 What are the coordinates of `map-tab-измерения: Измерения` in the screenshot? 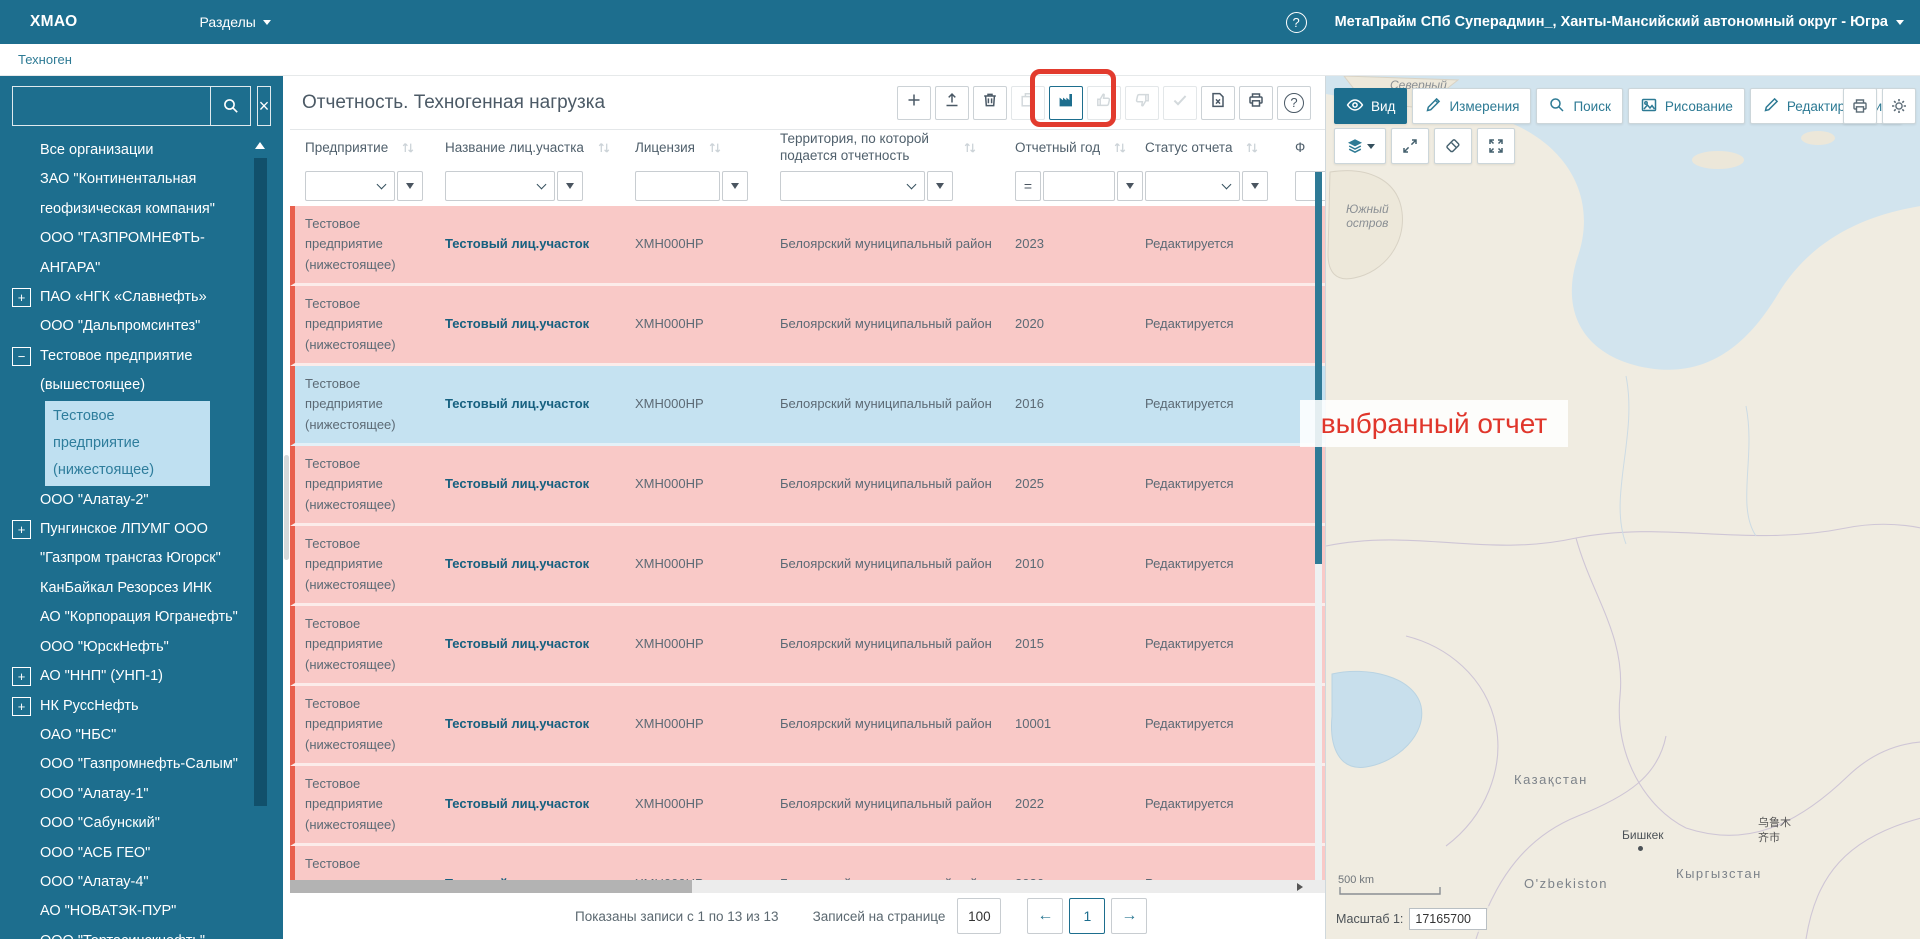 It's located at (1472, 106).